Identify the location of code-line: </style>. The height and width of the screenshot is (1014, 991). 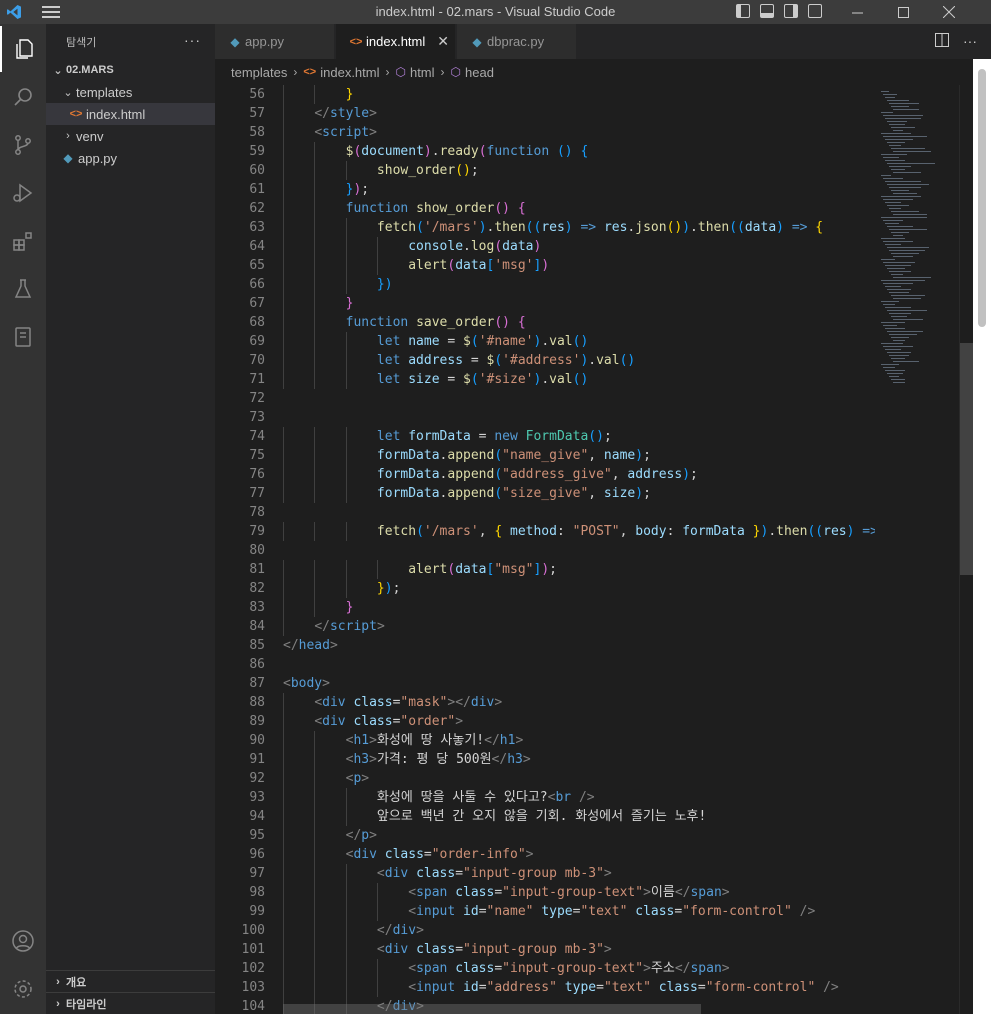
(579, 113).